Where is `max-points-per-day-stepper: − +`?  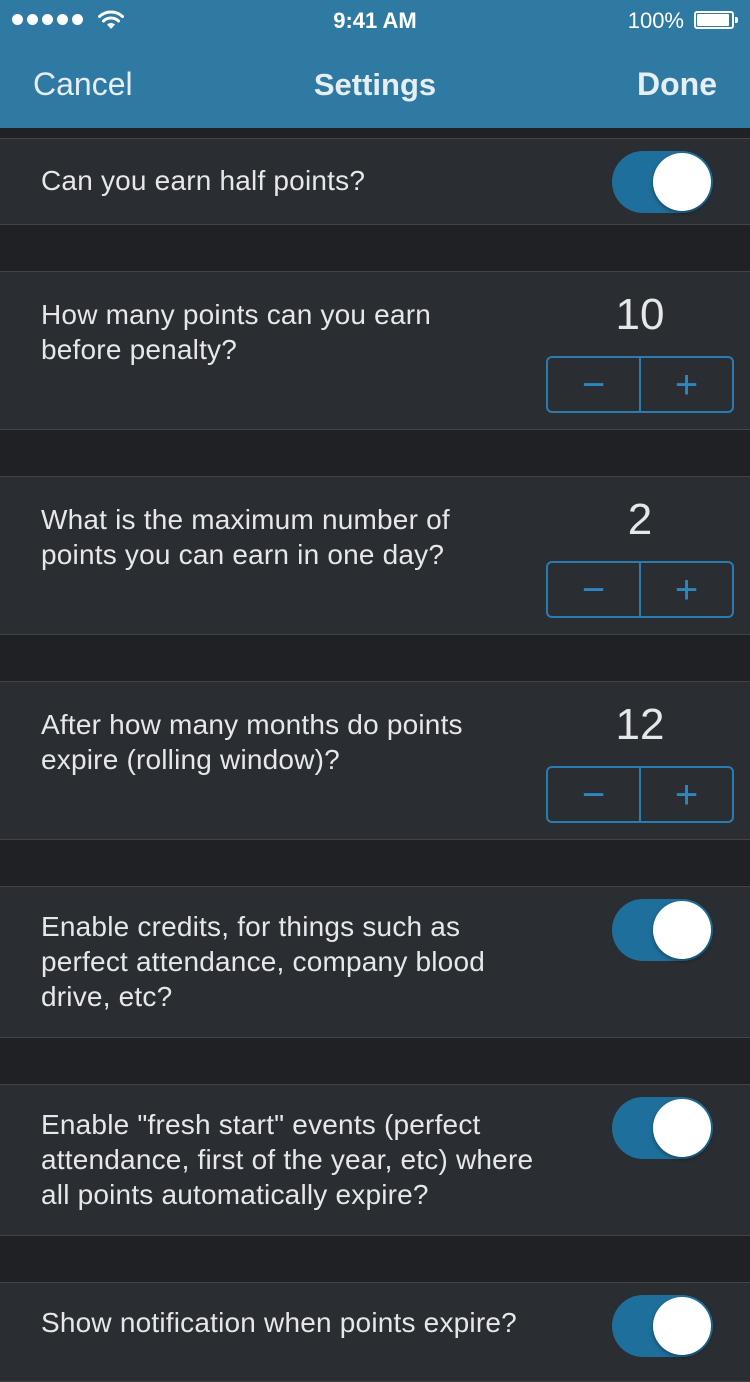 max-points-per-day-stepper: − + is located at coordinates (640, 589).